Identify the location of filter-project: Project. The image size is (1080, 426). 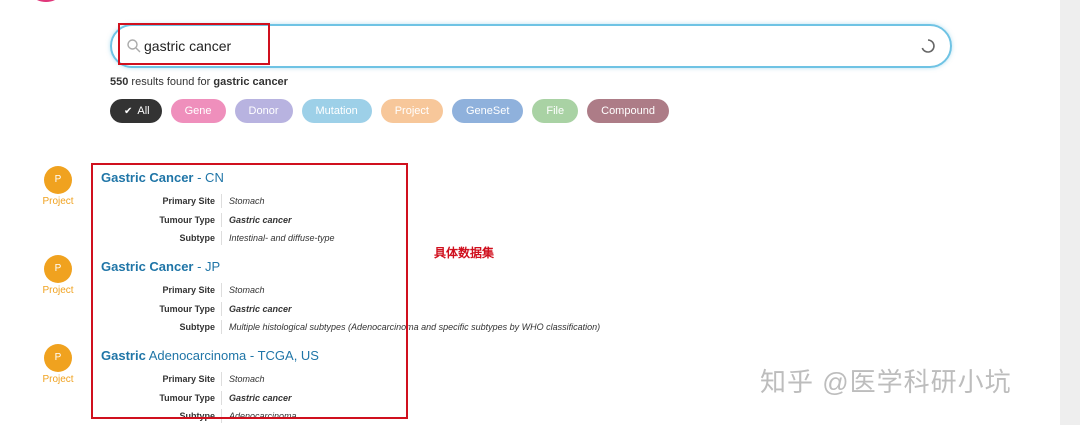
(411, 111).